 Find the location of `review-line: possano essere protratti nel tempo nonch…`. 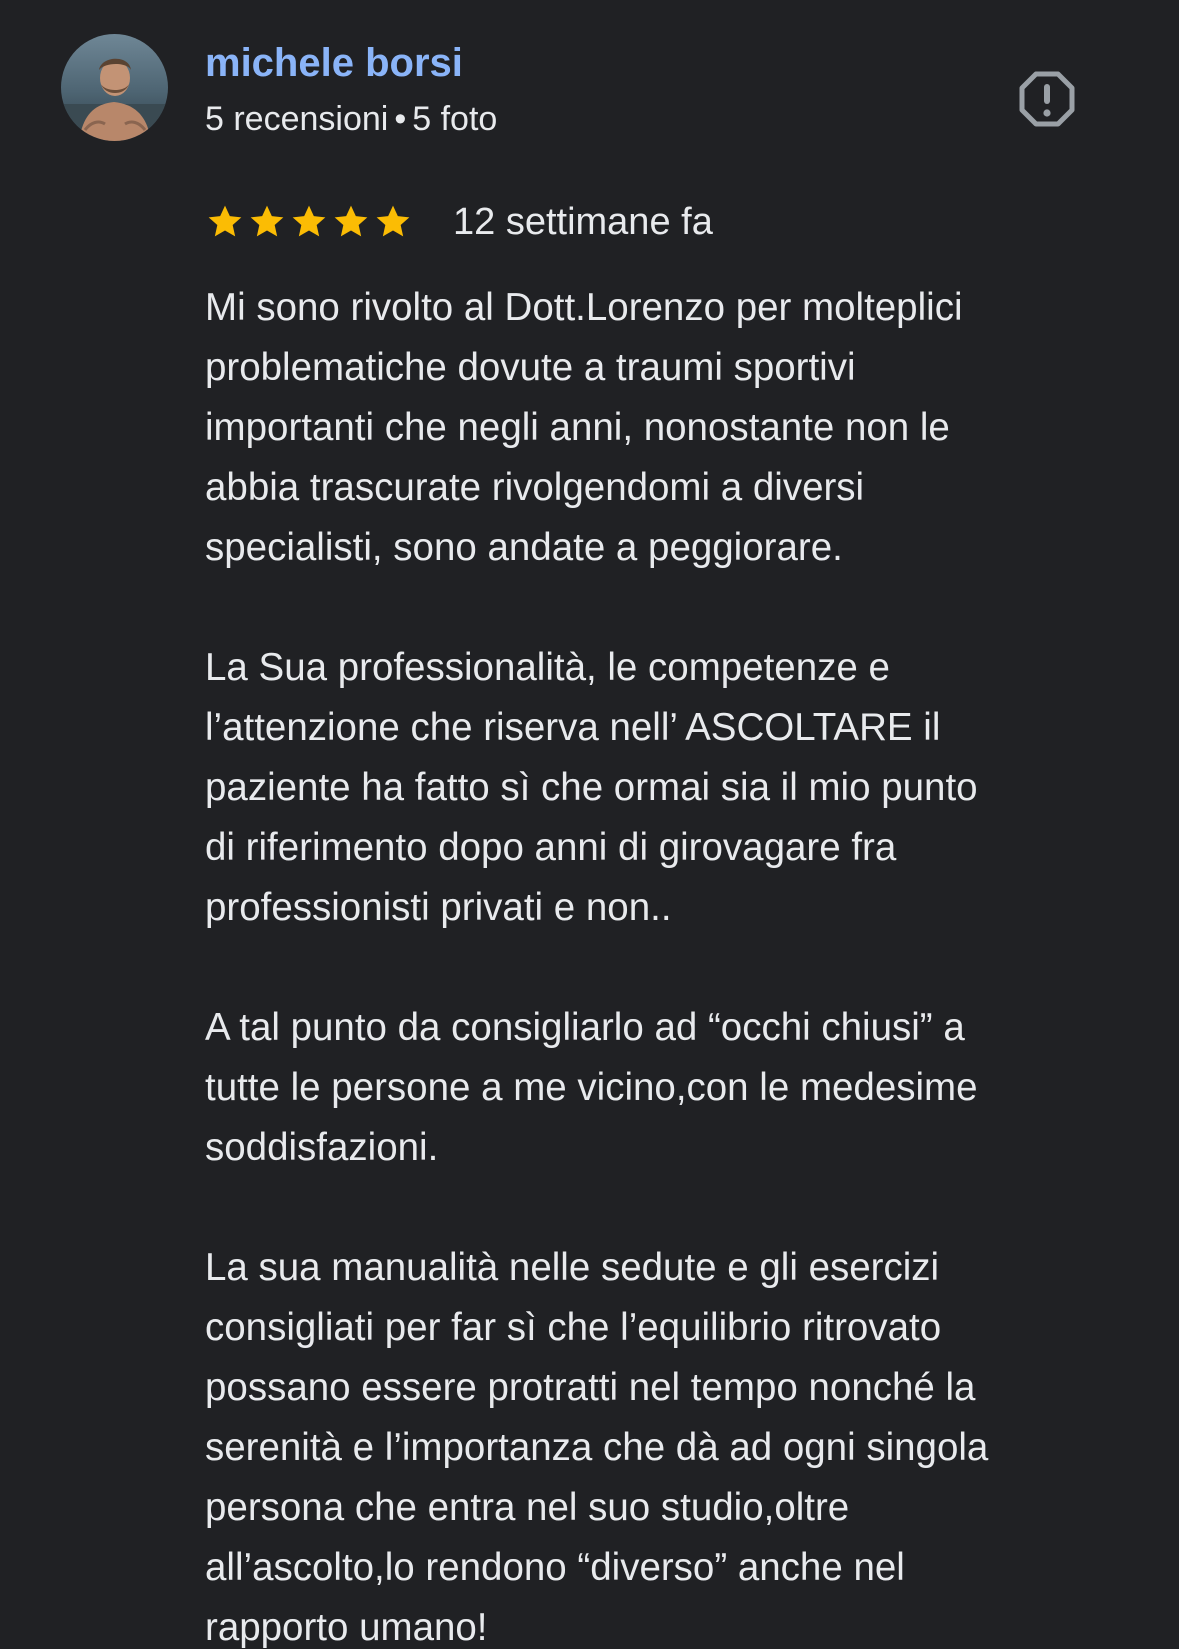

review-line: possano essere protratti nel tempo nonch… is located at coordinates (590, 1387).